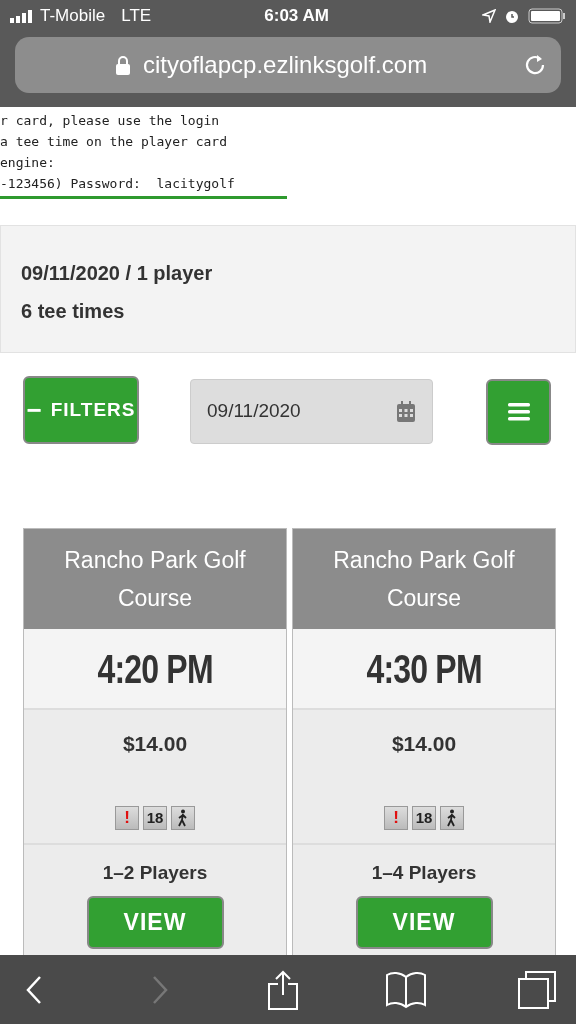  Describe the element at coordinates (73, 311) in the screenshot. I see `result-count: 6 tee times` at that location.